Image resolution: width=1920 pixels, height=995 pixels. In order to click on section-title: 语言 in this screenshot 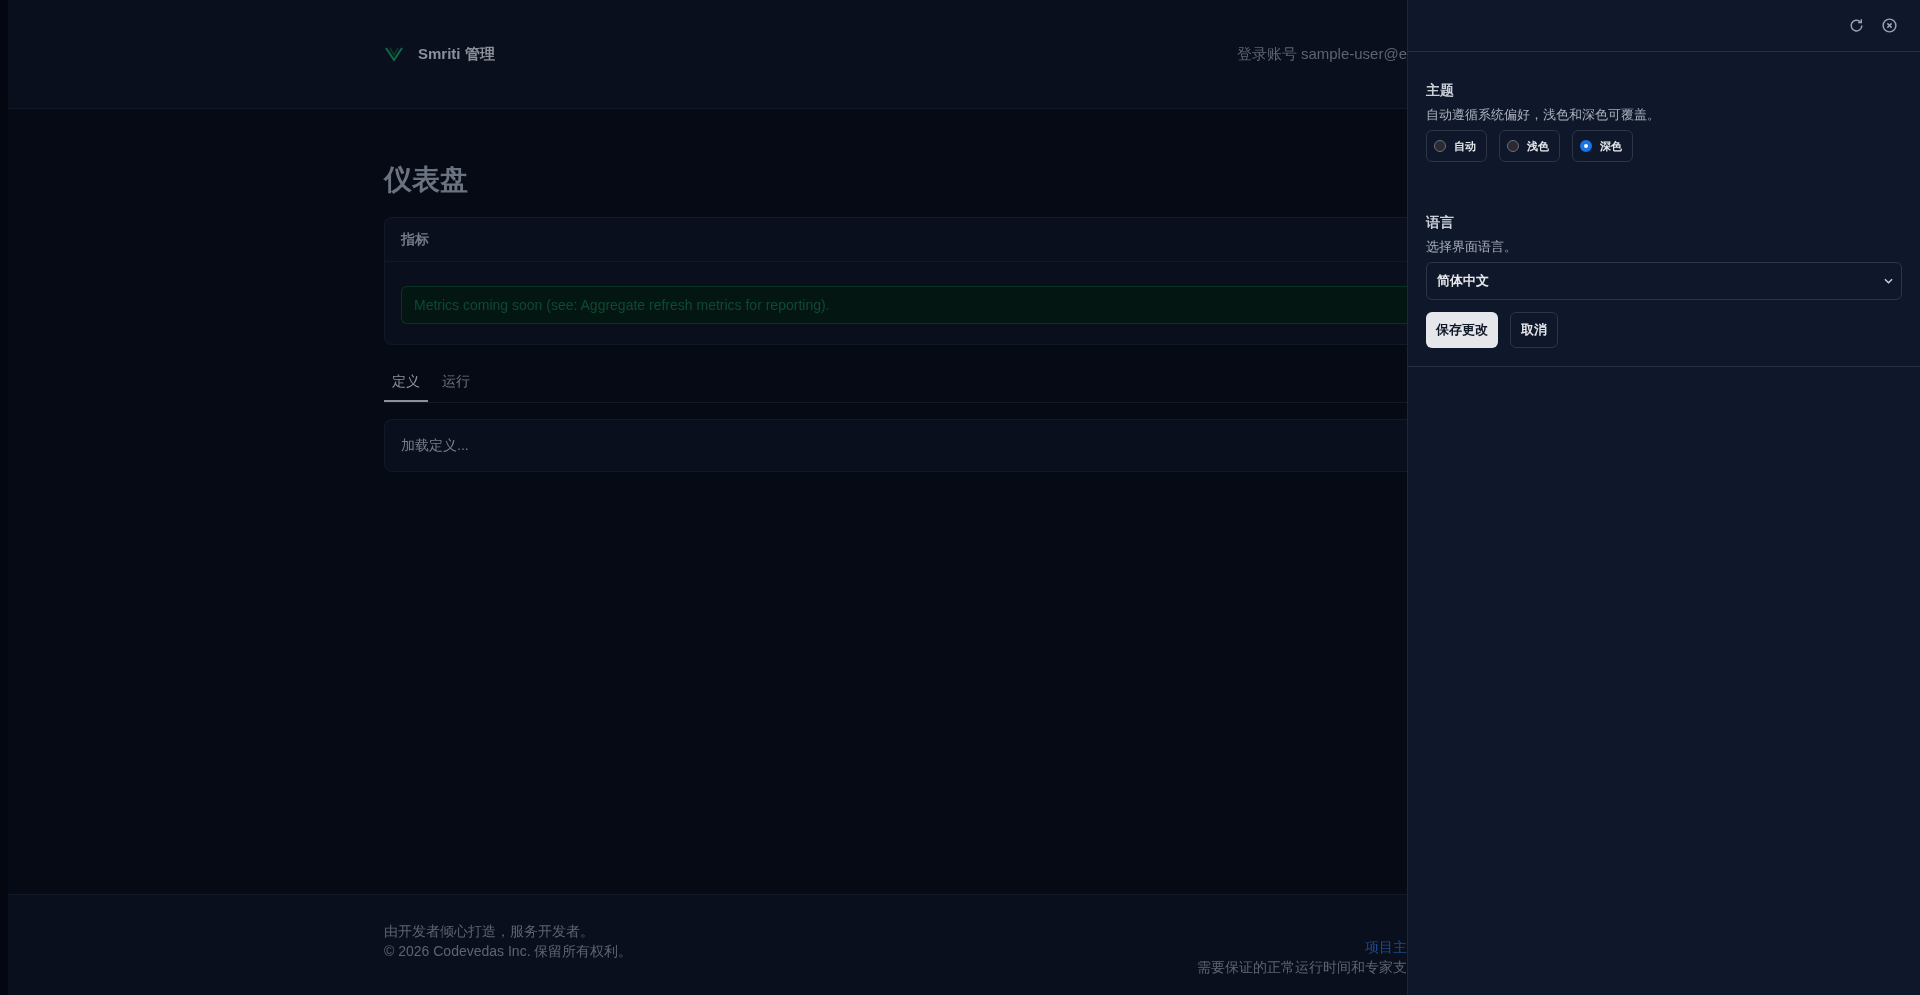, I will do `click(1440, 223)`.